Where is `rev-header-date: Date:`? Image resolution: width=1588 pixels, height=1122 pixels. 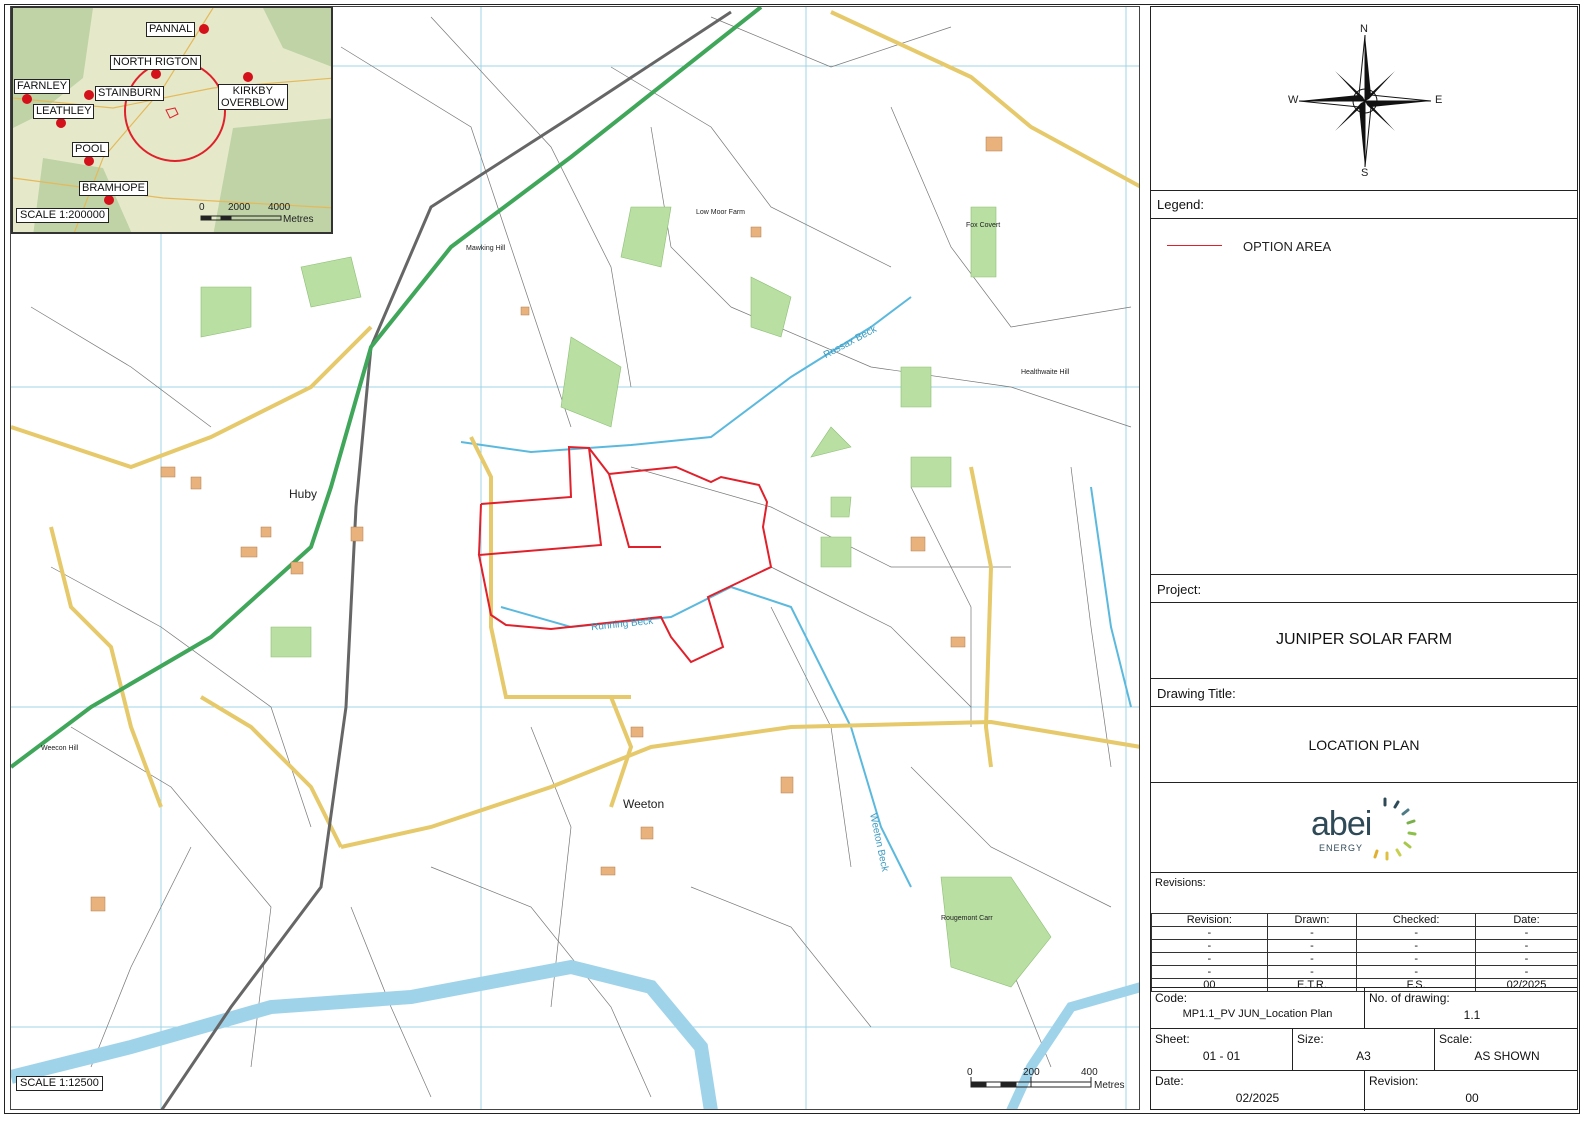
rev-header-date: Date: is located at coordinates (1526, 920).